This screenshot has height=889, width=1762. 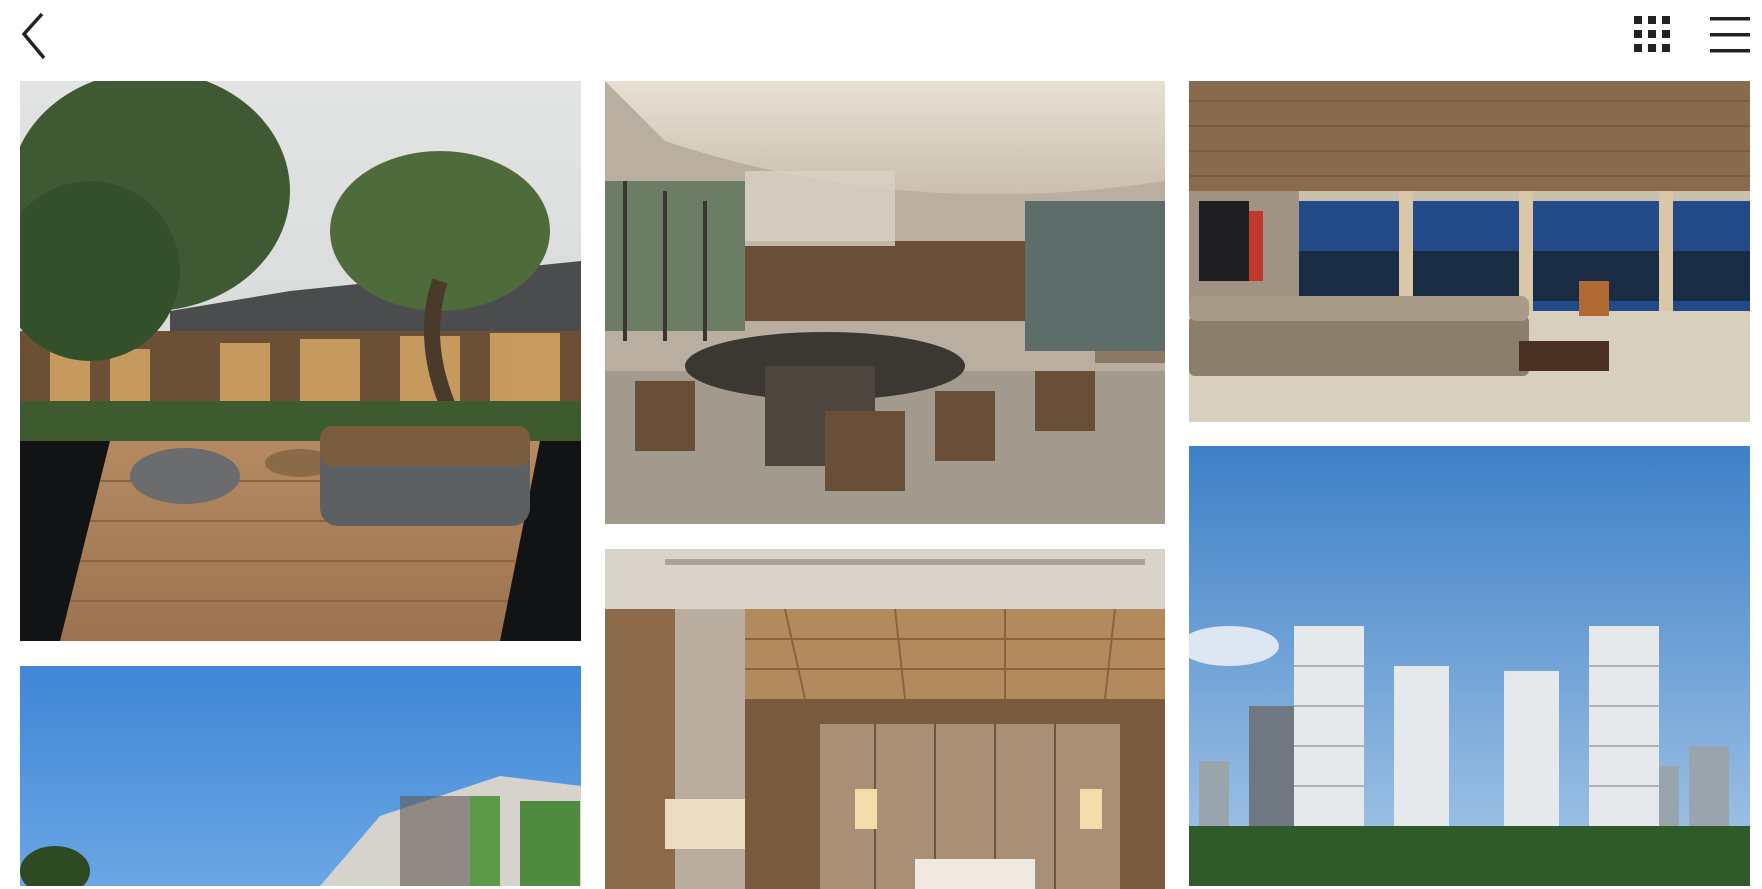 I want to click on gallery-image-bedroom: bedroom-timber-ceiling, so click(x=885, y=719).